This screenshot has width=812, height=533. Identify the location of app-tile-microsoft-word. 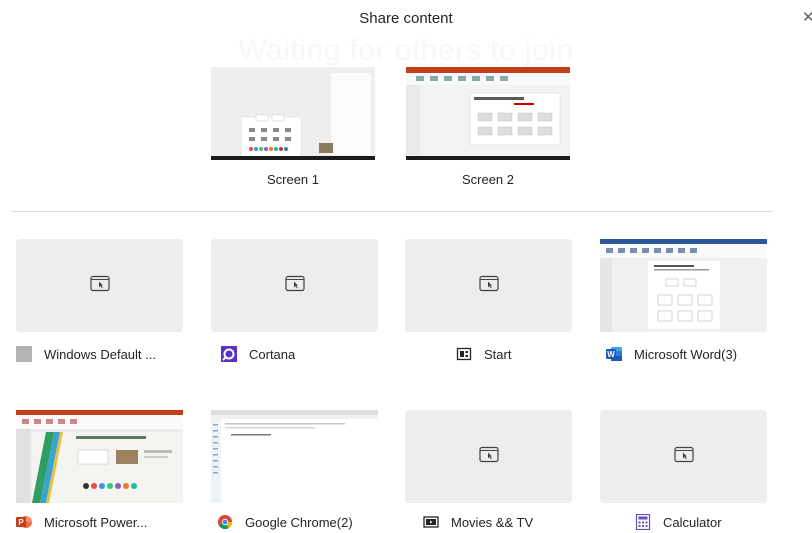
(683, 285).